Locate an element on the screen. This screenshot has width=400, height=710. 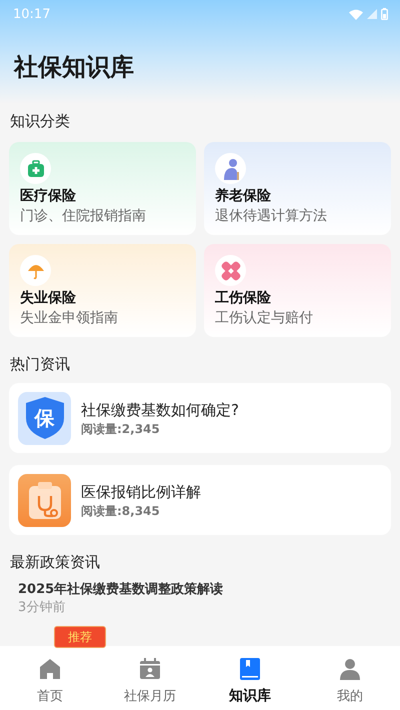
calendar-icon is located at coordinates (150, 669).